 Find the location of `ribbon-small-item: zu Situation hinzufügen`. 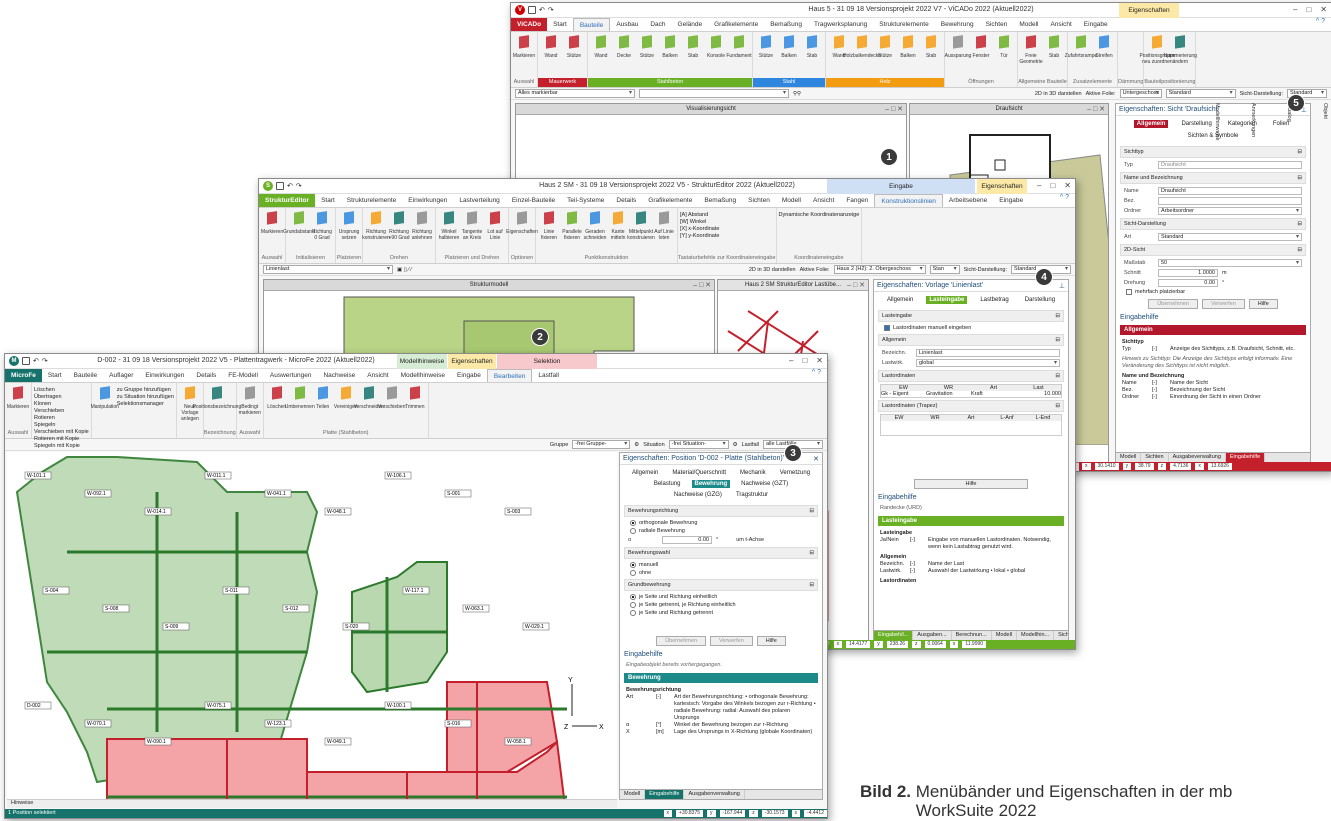

ribbon-small-item: zu Situation hinzufügen is located at coordinates (145, 397).